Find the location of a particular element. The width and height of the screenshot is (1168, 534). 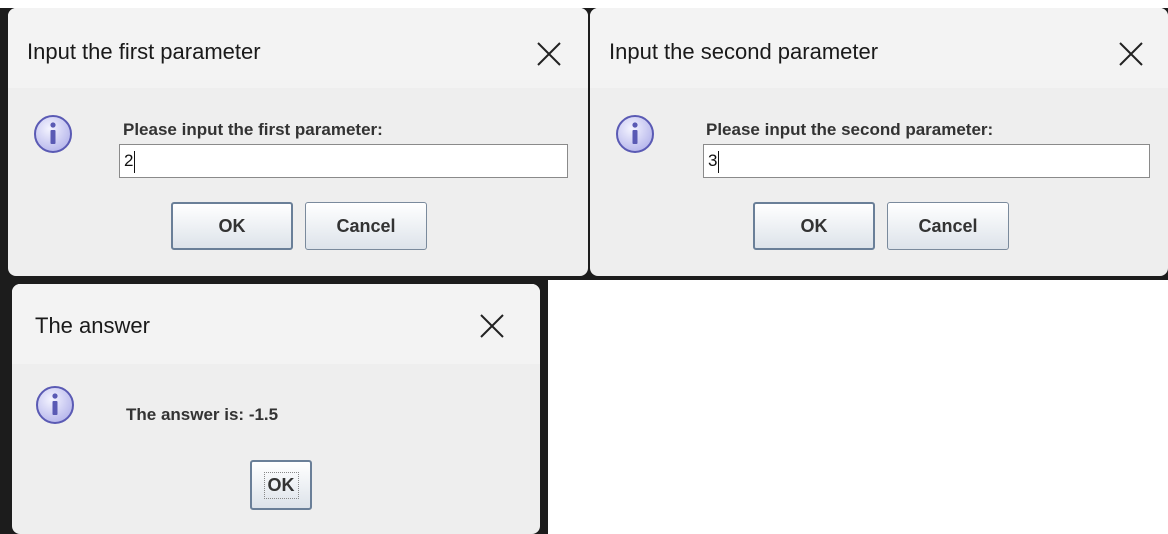

dialog-title: Input the first parameter is located at coordinates (144, 51).